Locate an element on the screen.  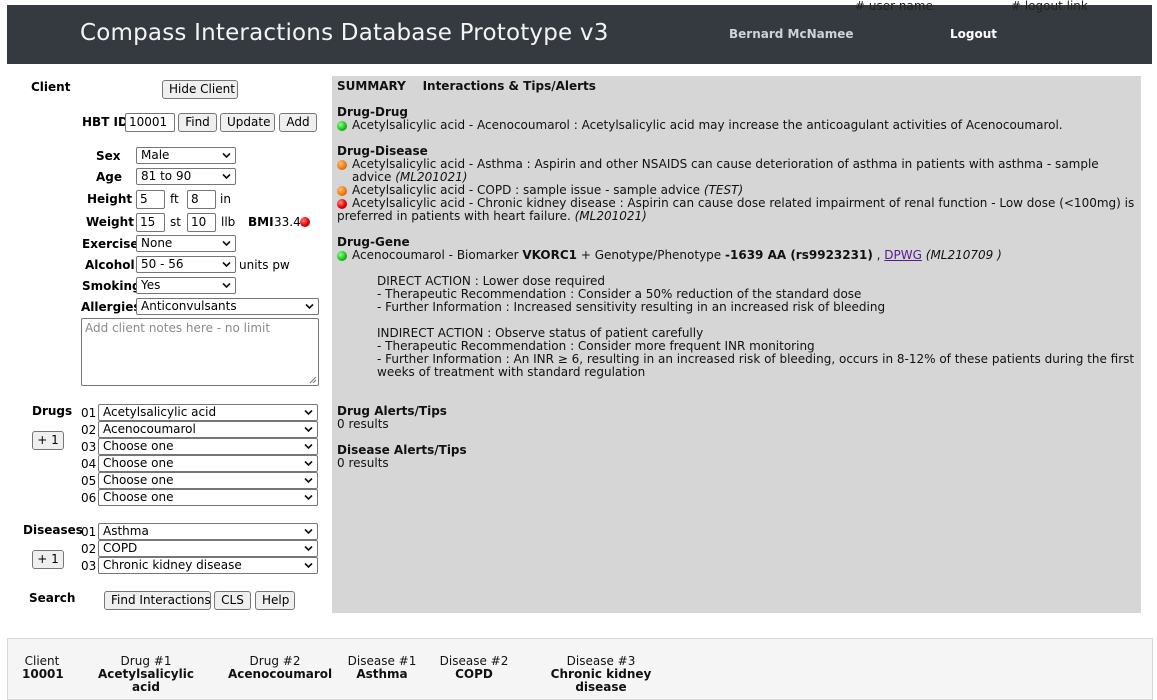
search-section-label: Search is located at coordinates (52, 598).